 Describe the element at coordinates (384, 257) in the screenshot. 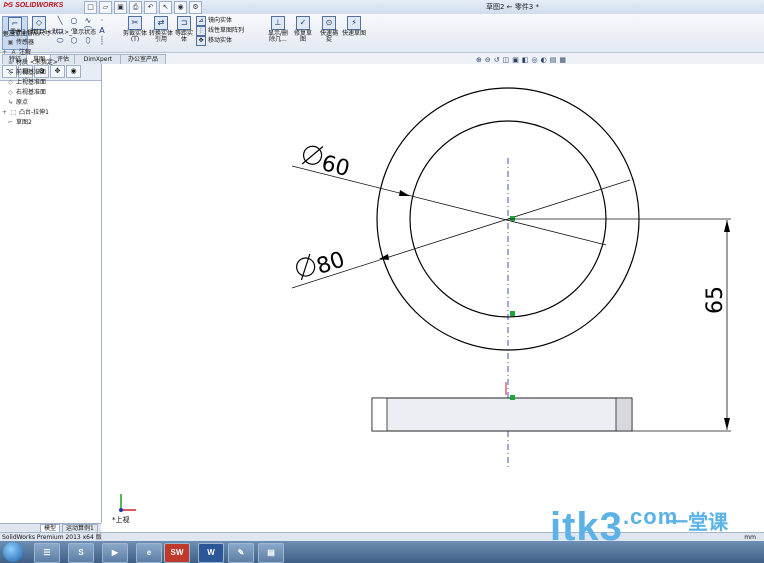

I see `dim80-arrow` at that location.